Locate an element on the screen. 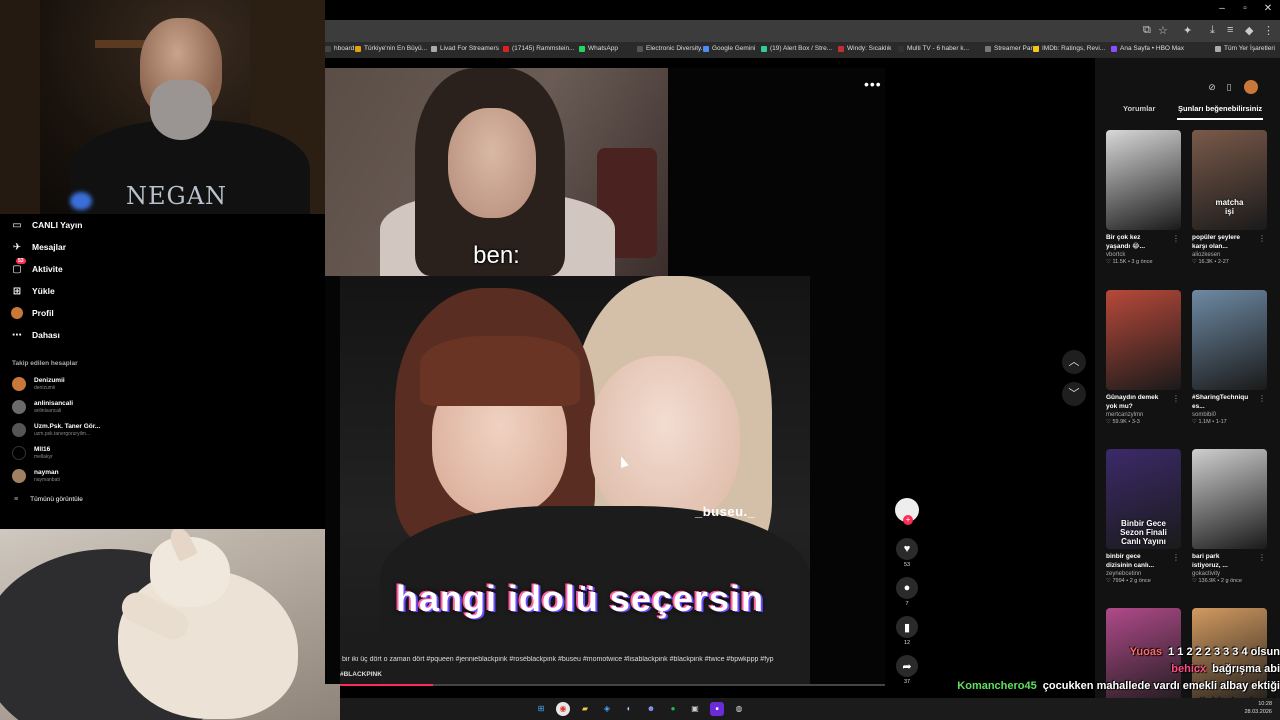 Image resolution: width=1280 pixels, height=720 pixels. bookmark-item: Livad For Streamers is located at coordinates (465, 48).